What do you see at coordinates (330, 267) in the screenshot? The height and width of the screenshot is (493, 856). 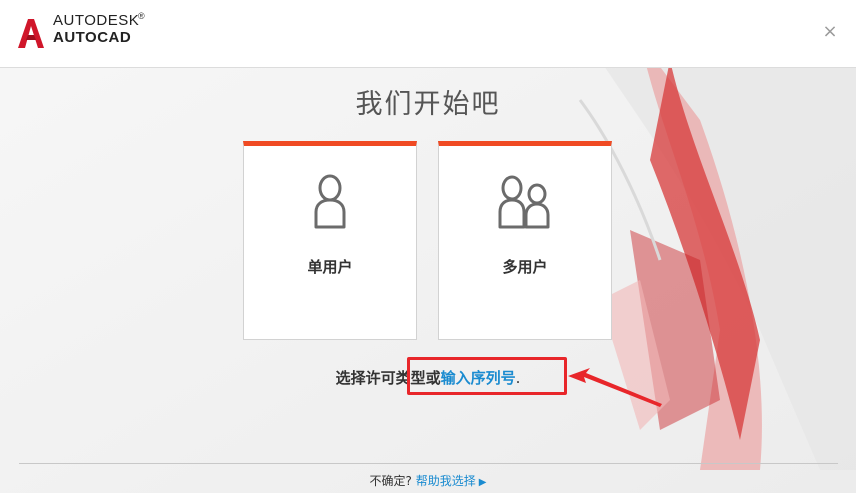 I see `single-user-label: 单用户` at bounding box center [330, 267].